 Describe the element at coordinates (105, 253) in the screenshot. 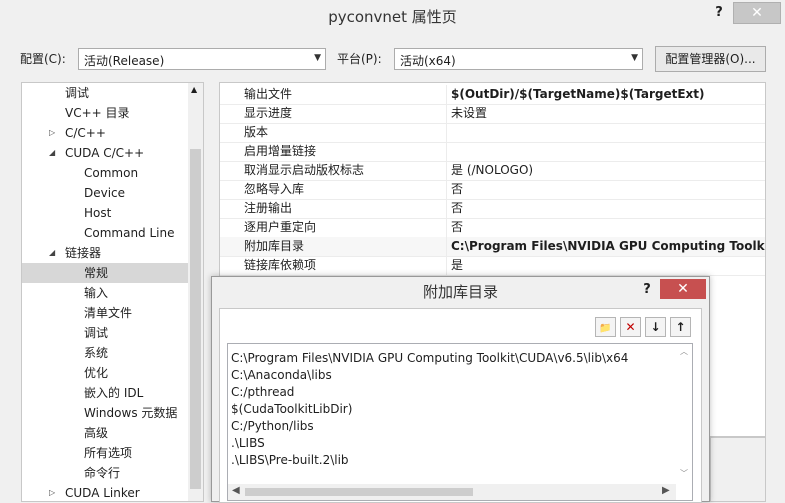

I see `tree-item: ◢ 链接器` at that location.